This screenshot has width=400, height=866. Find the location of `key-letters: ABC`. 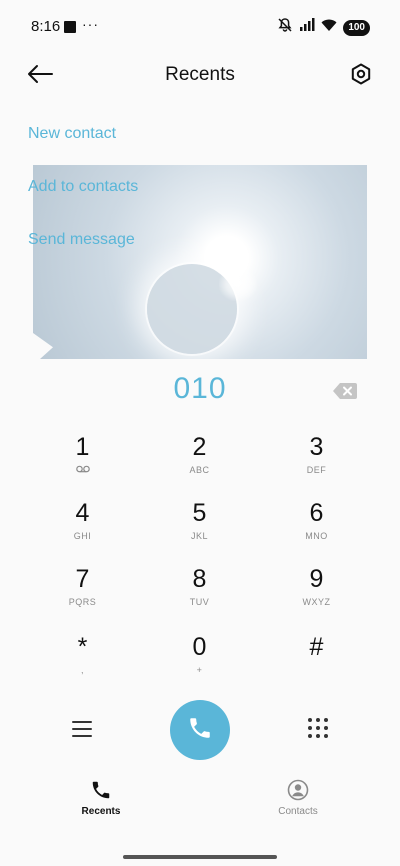

key-letters: ABC is located at coordinates (199, 470).